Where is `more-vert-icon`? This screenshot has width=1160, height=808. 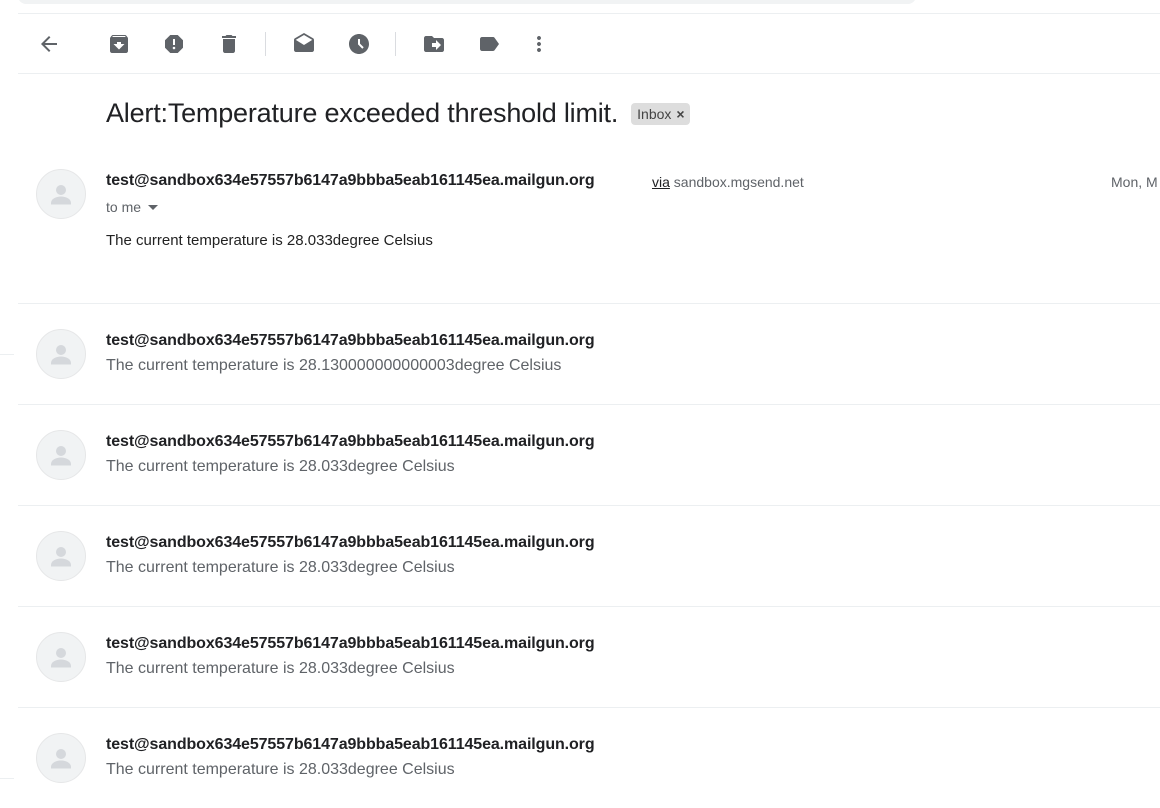 more-vert-icon is located at coordinates (539, 44).